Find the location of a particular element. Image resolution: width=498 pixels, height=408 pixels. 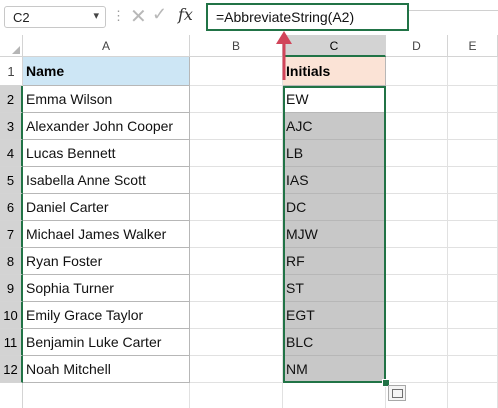

cell-d9 is located at coordinates (417, 288).